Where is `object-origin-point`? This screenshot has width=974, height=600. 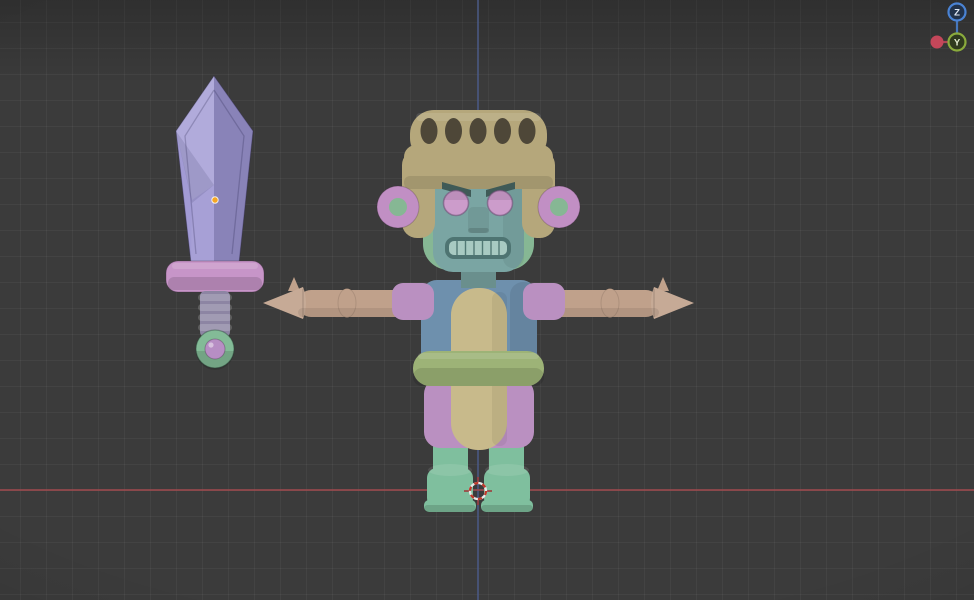
object-origin-point is located at coordinates (215, 200).